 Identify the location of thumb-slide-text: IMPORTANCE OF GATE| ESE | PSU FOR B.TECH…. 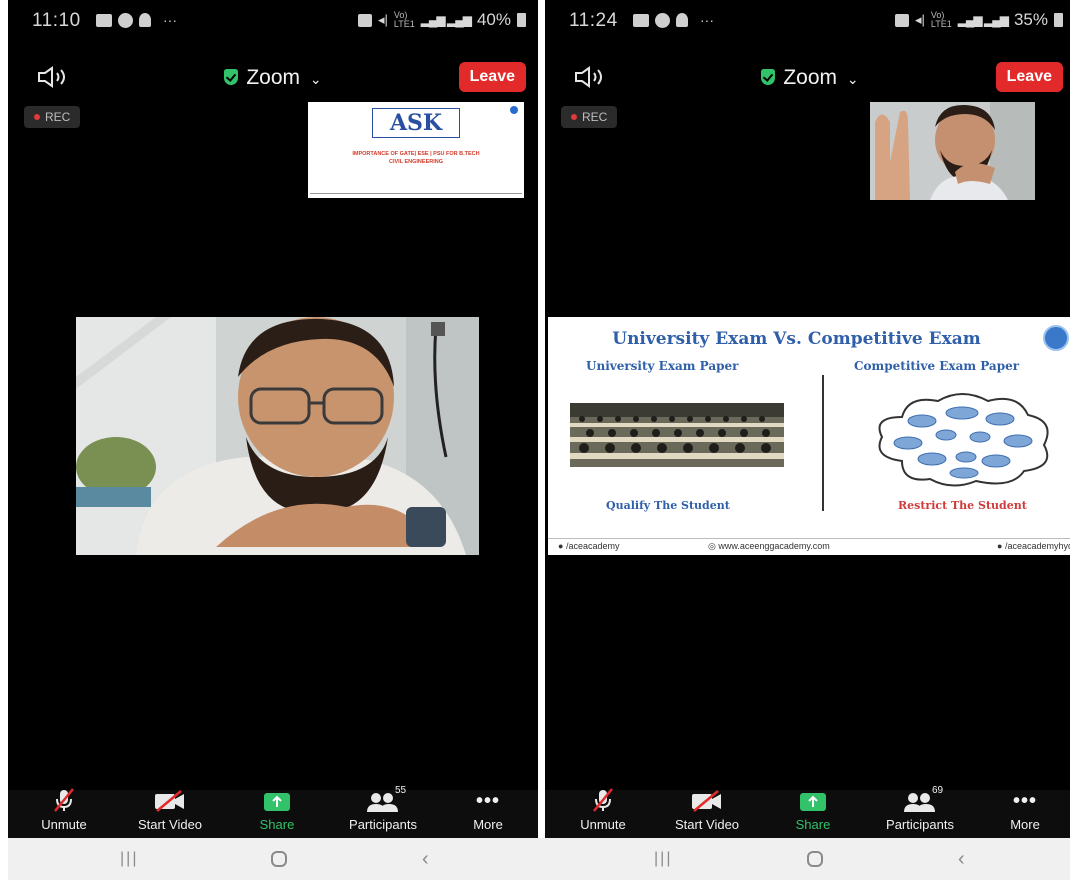
(416, 158).